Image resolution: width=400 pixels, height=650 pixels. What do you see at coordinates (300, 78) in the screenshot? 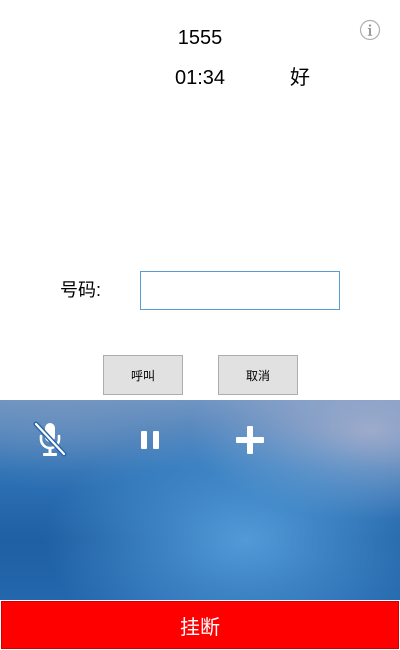
I see `call-status: 好` at bounding box center [300, 78].